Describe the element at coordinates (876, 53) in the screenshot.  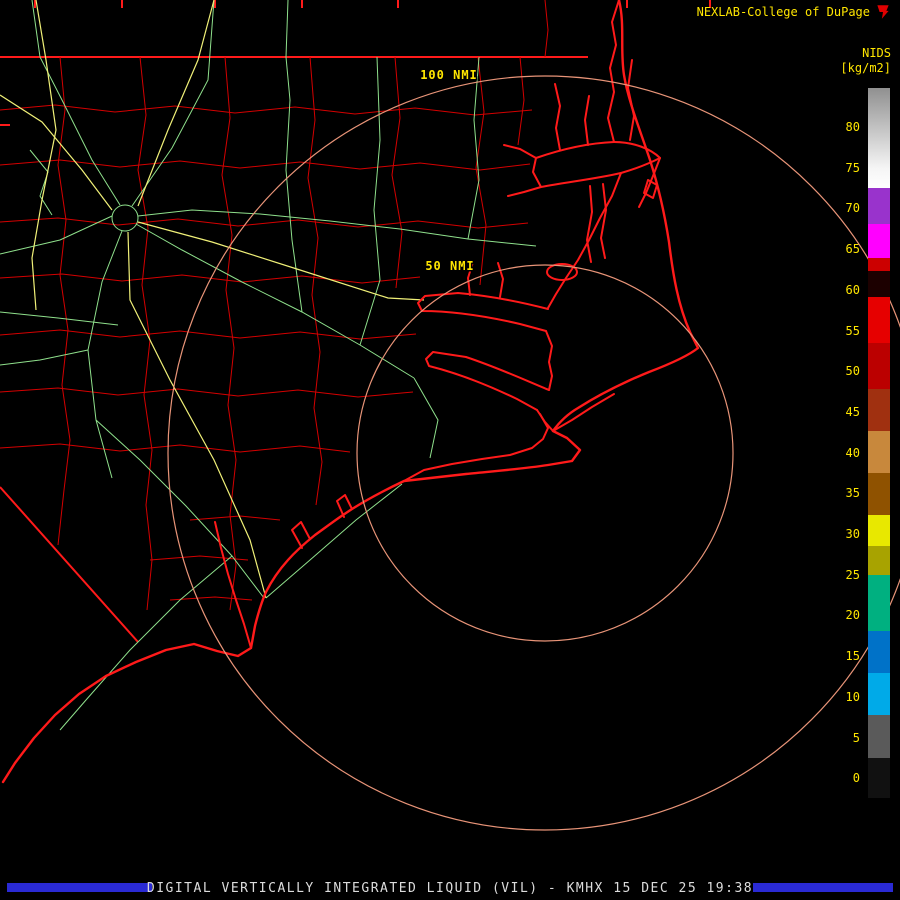
I see `legend-title: NIDS` at that location.